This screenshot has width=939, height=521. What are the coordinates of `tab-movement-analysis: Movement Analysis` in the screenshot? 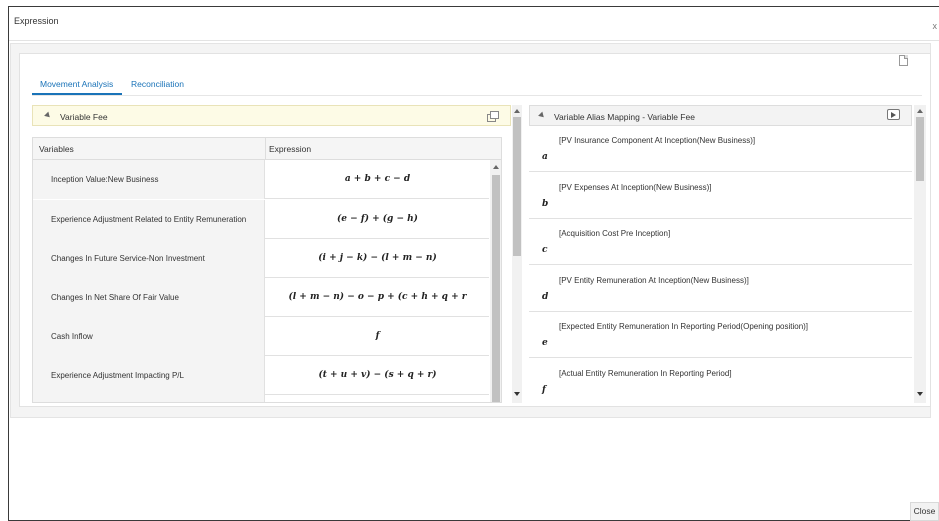 It's located at (76, 84).